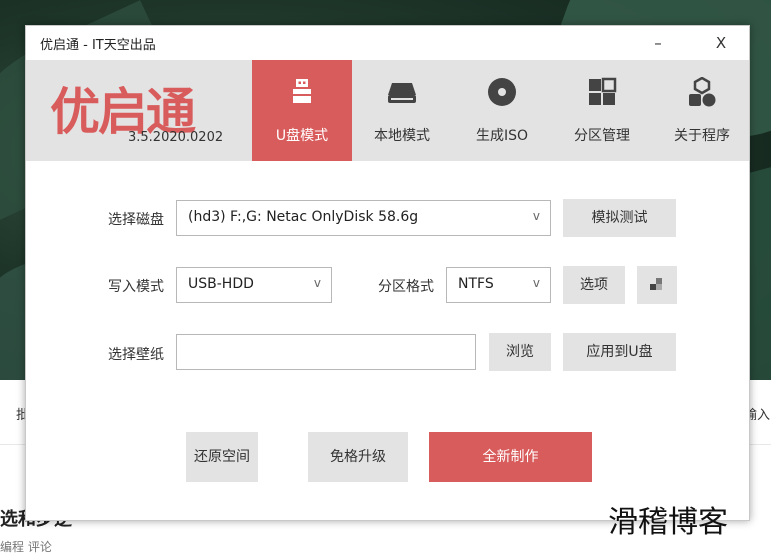 This screenshot has height=555, width=771. Describe the element at coordinates (502, 136) in the screenshot. I see `tab-label: 生成ISO` at that location.